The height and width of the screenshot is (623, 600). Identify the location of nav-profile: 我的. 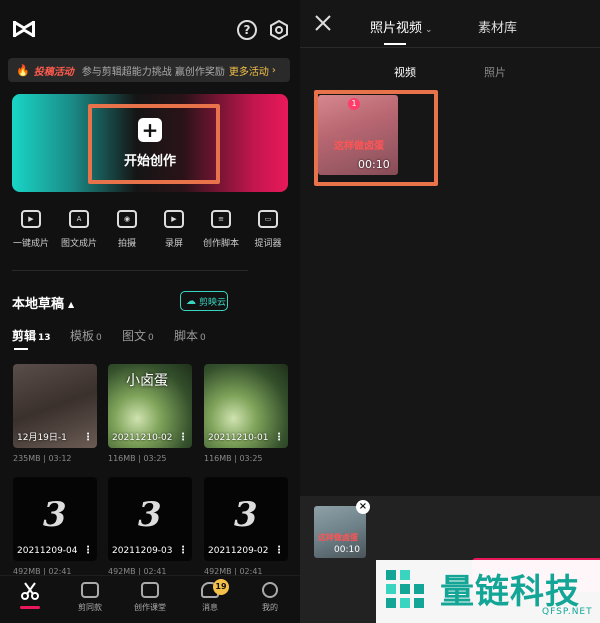
(270, 597).